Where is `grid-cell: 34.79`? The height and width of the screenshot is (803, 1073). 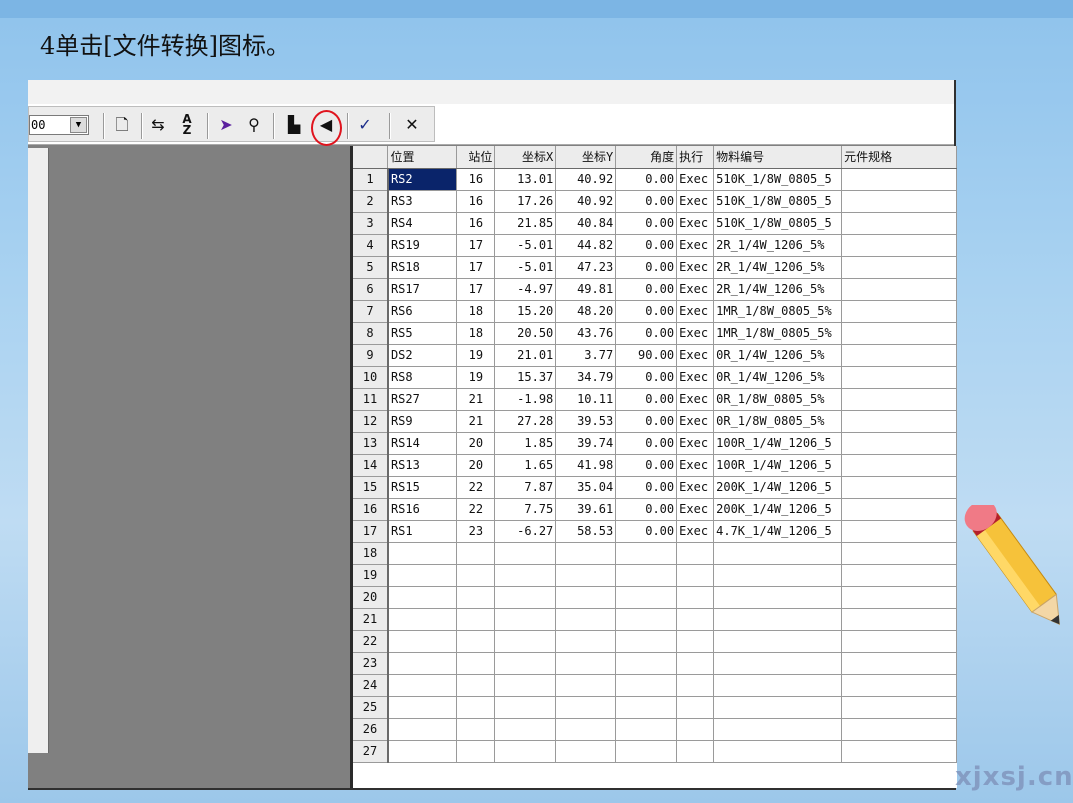
grid-cell: 34.79 is located at coordinates (586, 377).